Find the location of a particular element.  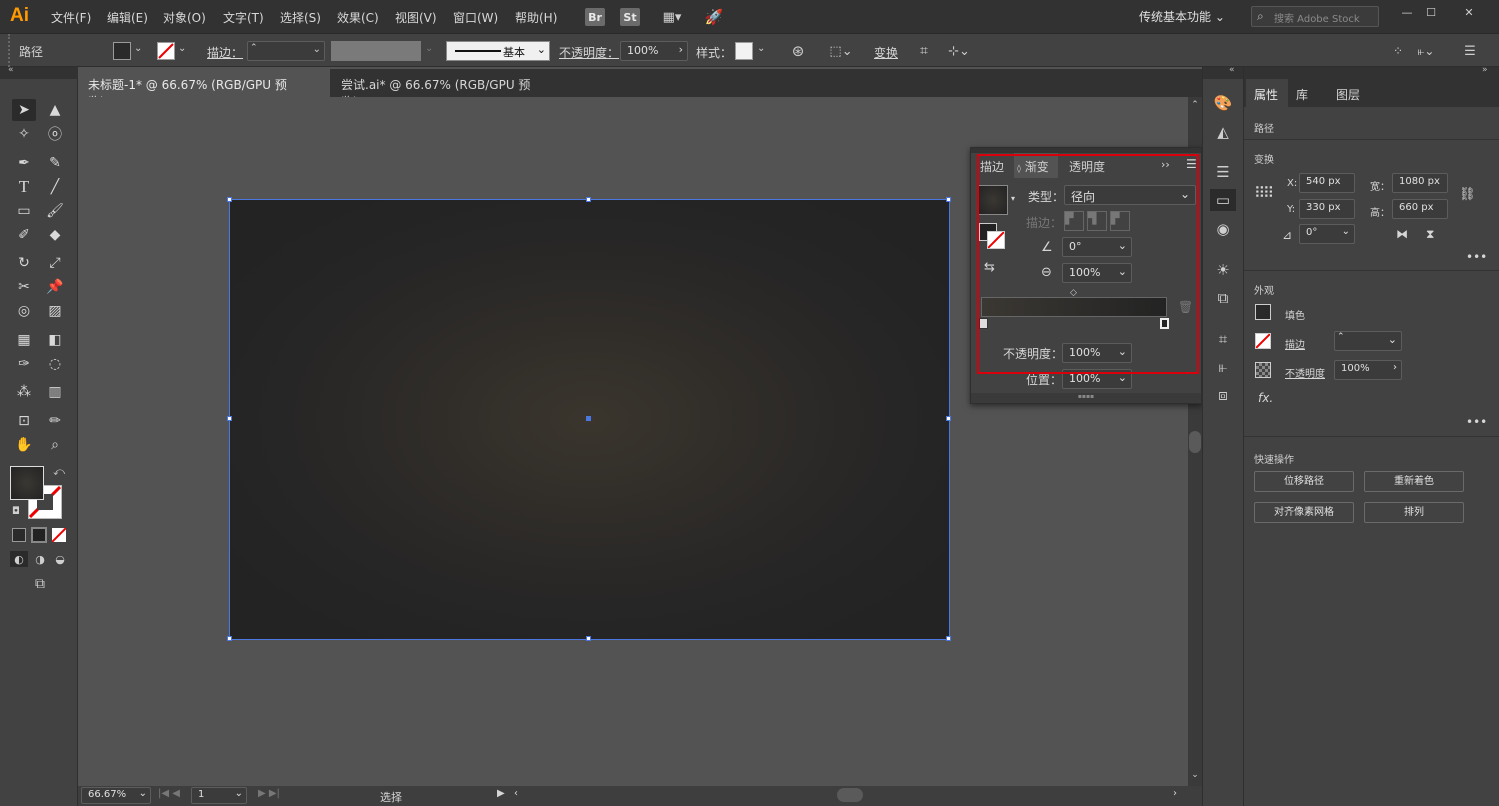

lasso-tool-icon: ⓞ is located at coordinates (55, 134).